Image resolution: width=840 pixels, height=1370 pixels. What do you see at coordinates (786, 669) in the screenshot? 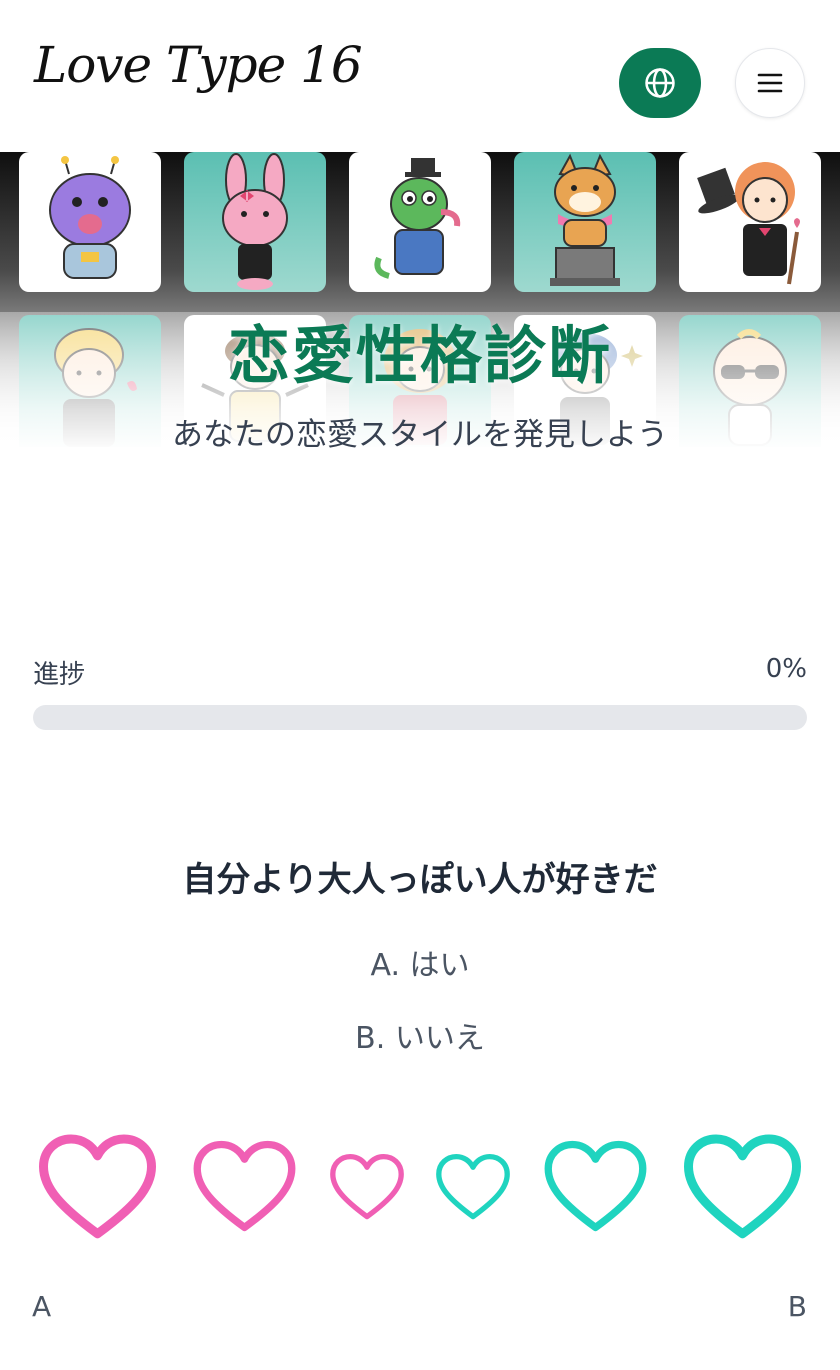
I see `progress-value: 0%` at bounding box center [786, 669].